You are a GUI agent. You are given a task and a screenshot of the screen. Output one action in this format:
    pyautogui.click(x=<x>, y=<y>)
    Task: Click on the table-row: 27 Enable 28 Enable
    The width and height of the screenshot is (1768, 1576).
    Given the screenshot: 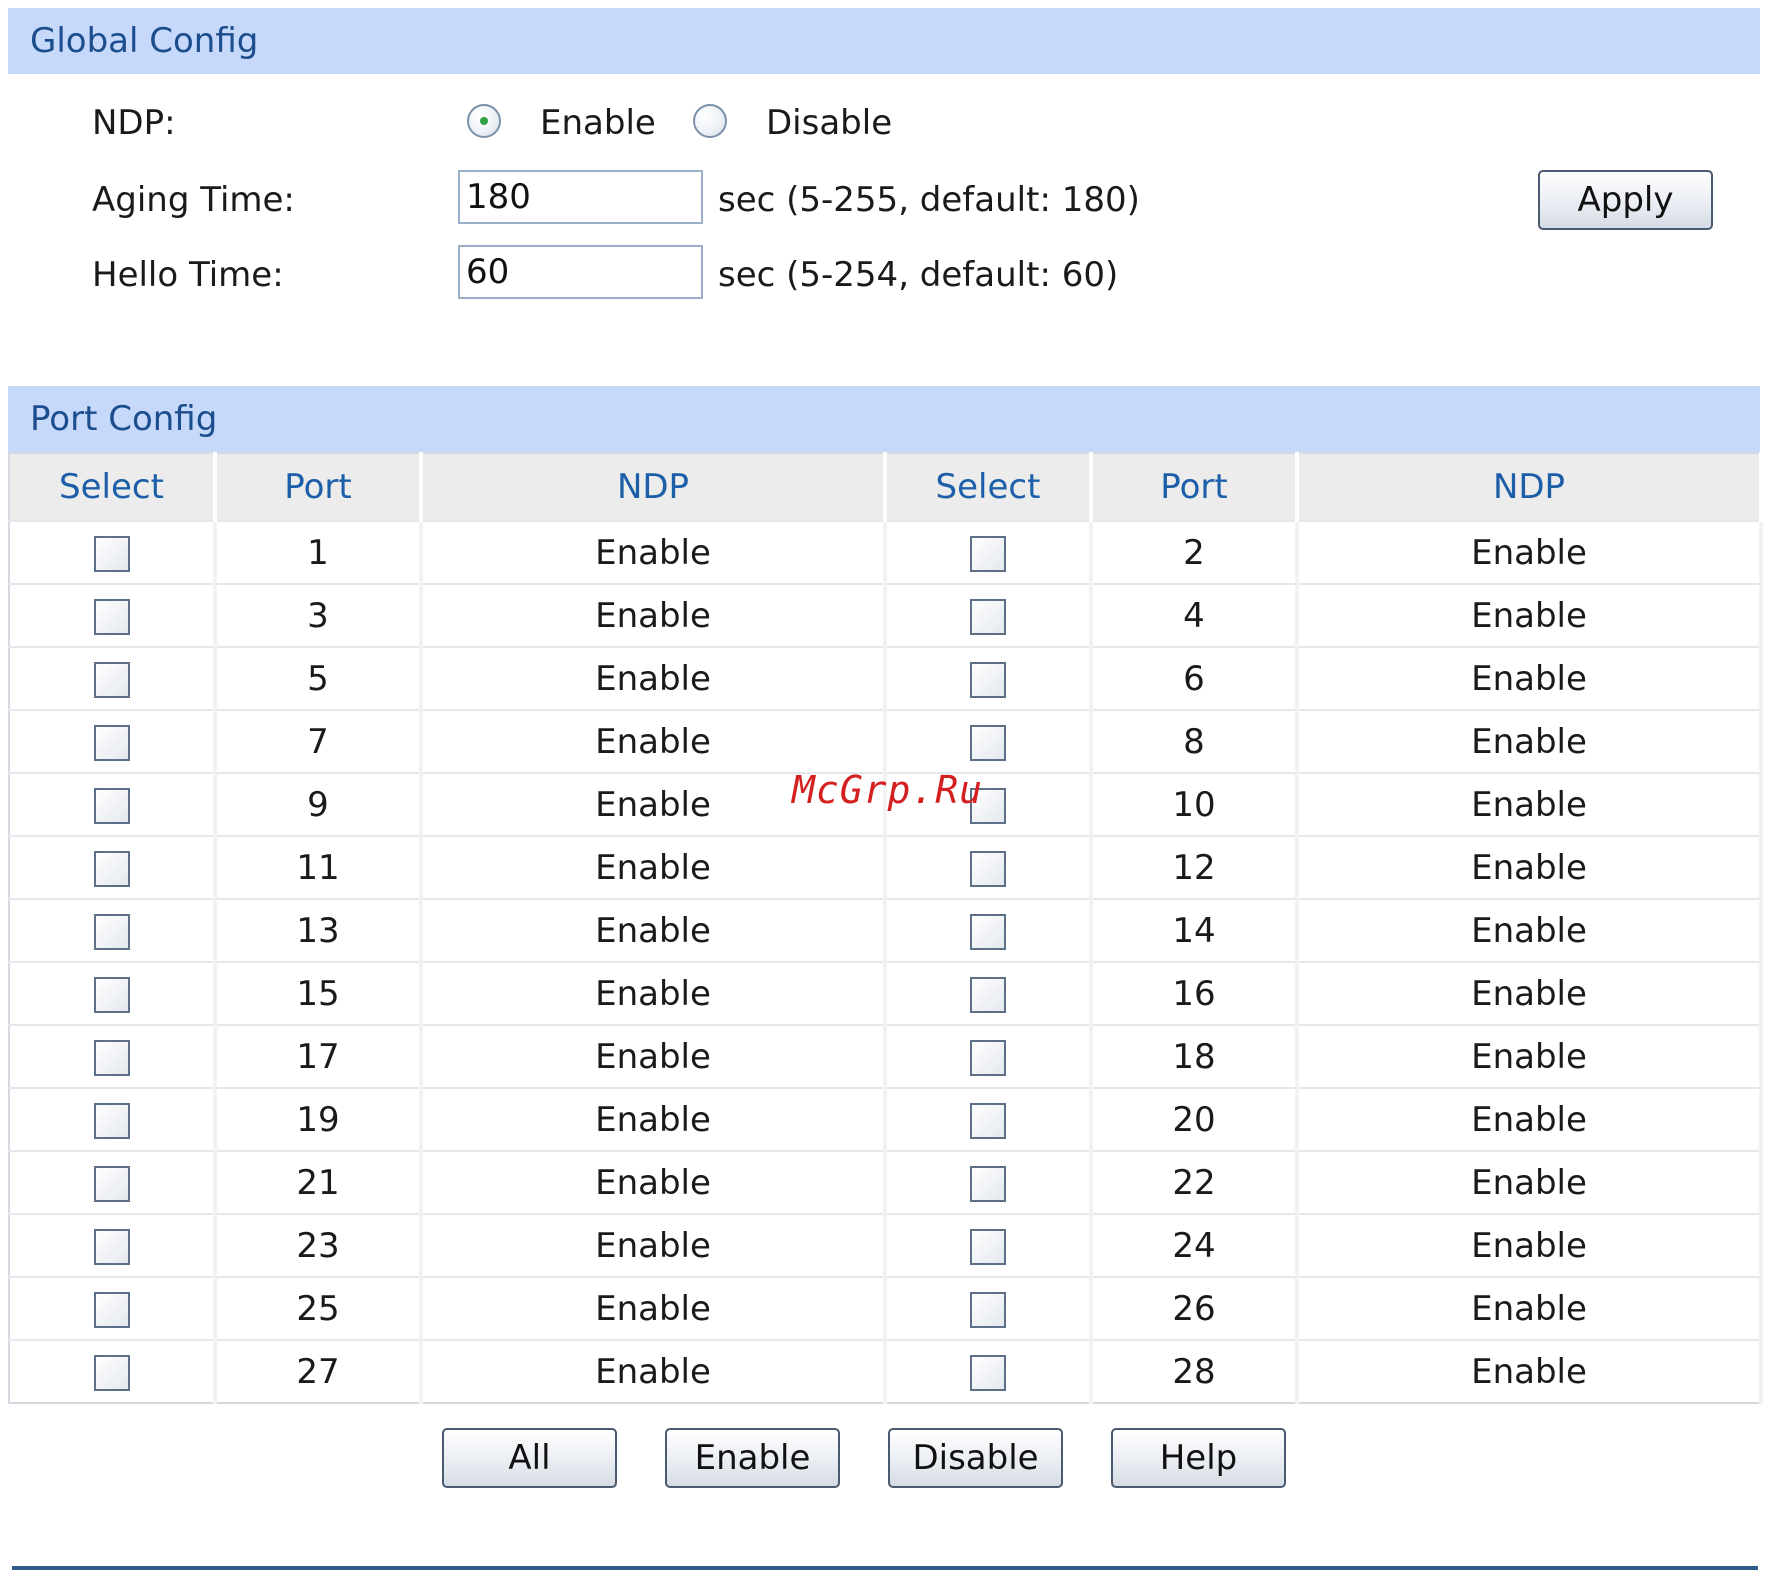 What is the action you would take?
    pyautogui.click(x=886, y=1371)
    